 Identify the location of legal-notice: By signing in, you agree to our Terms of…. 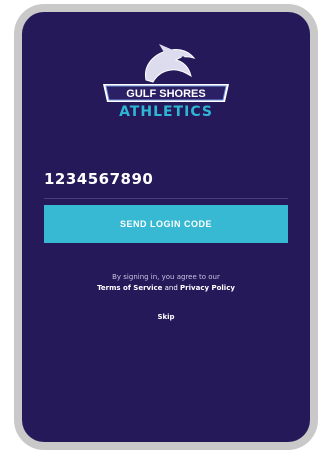
(166, 283).